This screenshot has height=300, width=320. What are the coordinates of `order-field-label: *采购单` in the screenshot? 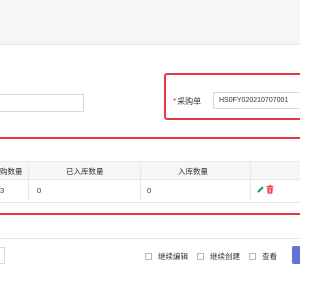 It's located at (187, 101).